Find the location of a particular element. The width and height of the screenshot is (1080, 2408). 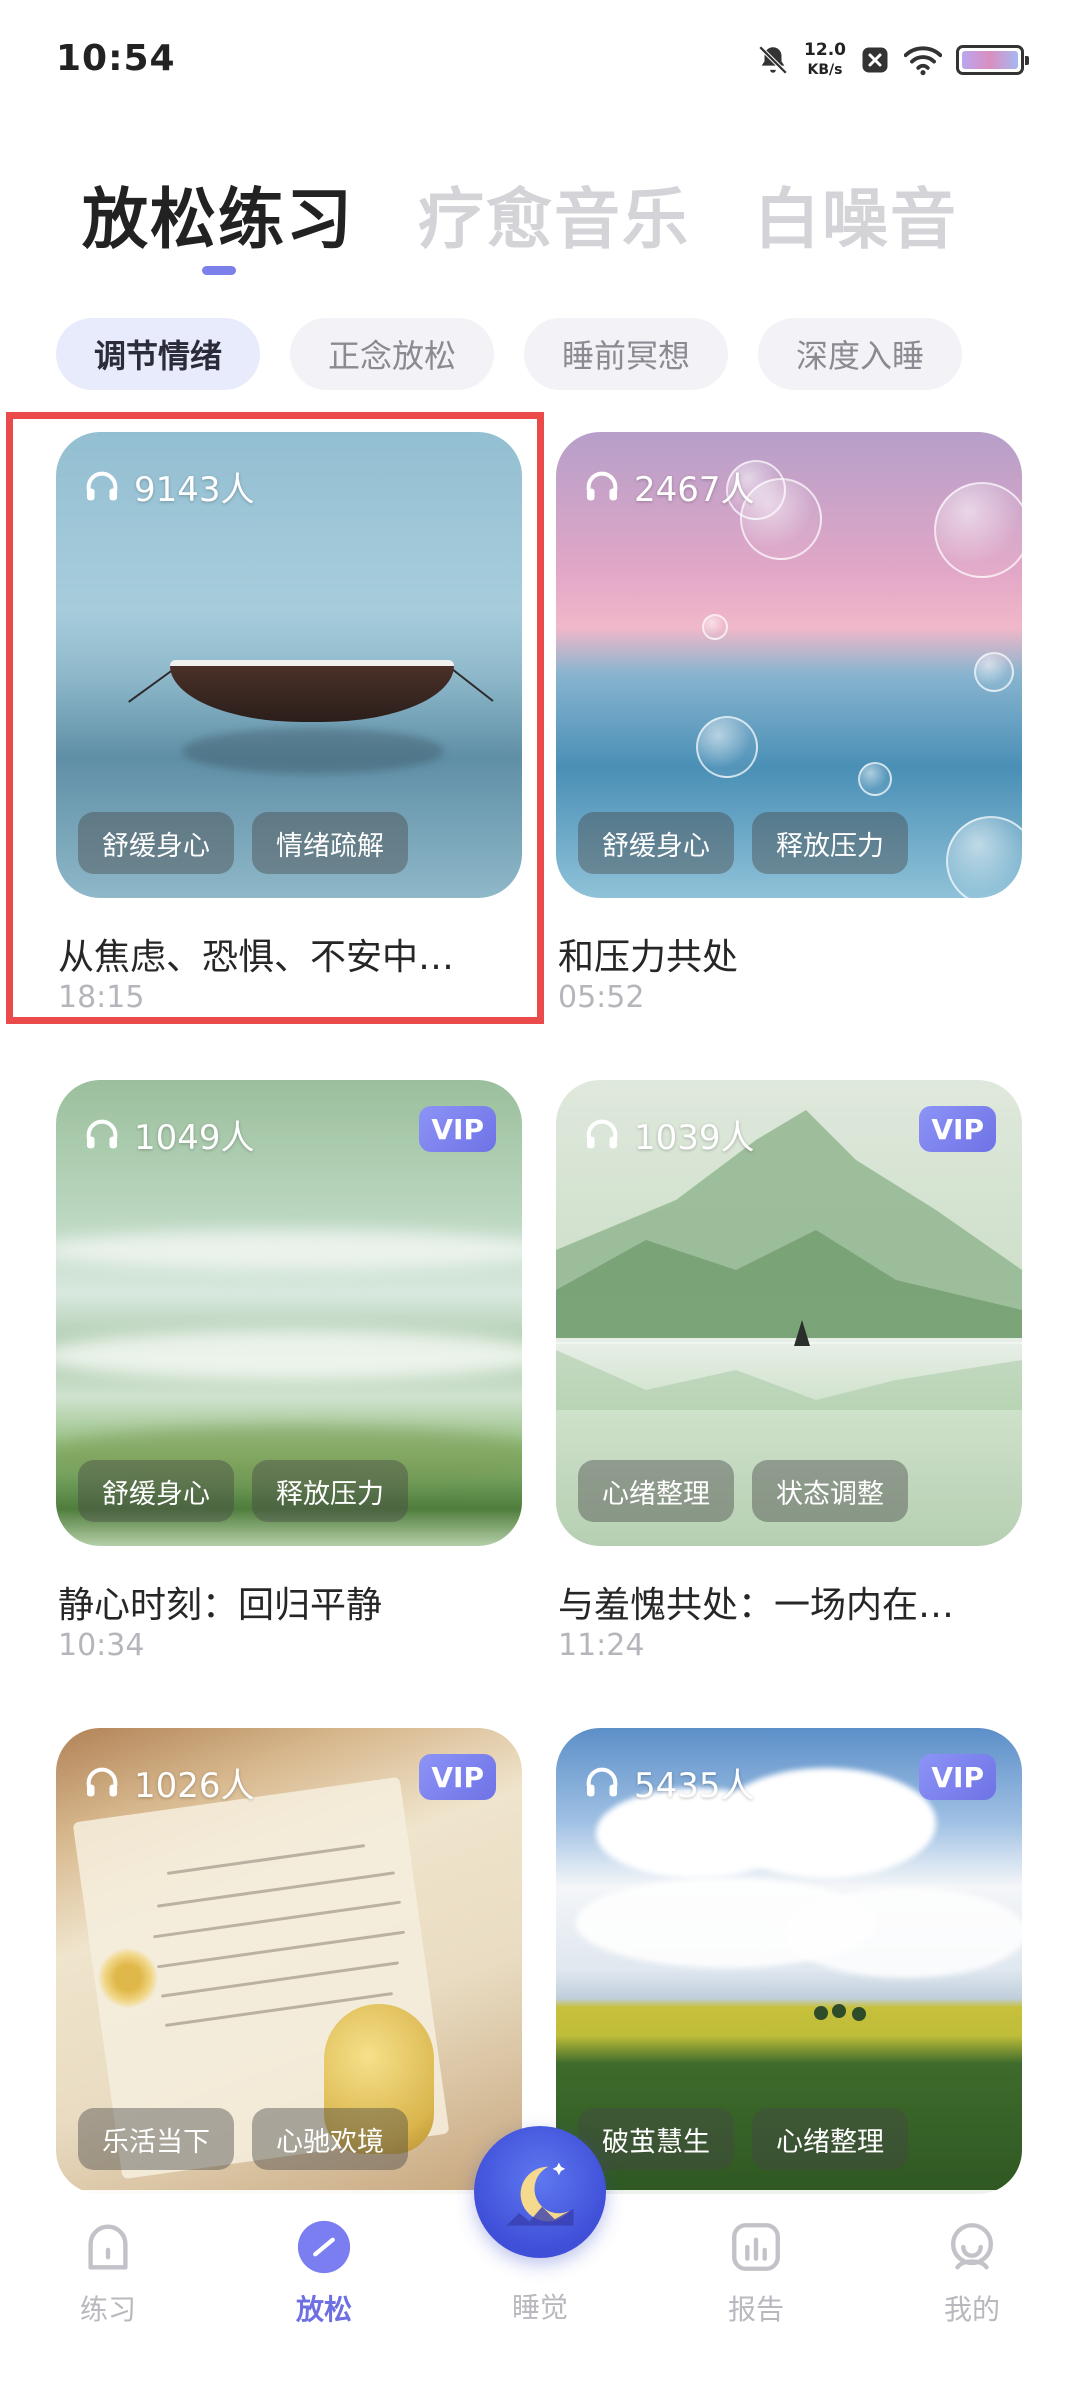

nav-practice: 练习 is located at coordinates (108, 2273).